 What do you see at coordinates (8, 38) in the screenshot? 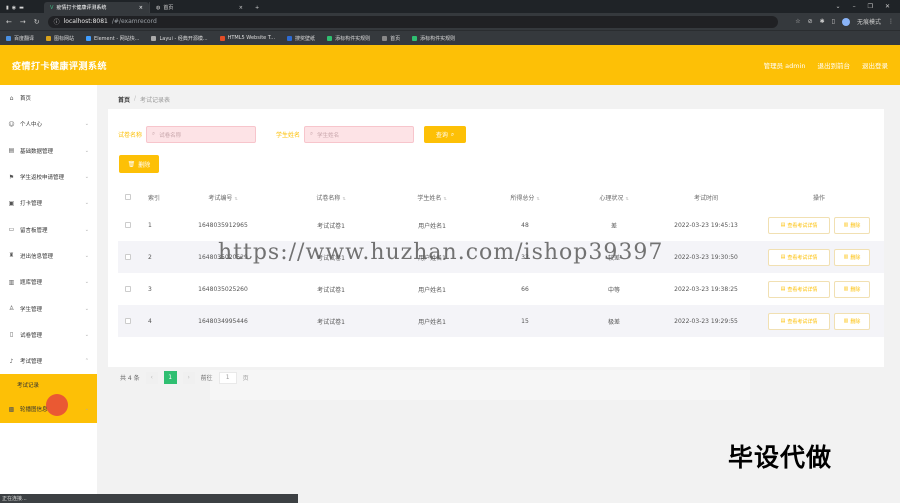
I see `bookmark-icon` at bounding box center [8, 38].